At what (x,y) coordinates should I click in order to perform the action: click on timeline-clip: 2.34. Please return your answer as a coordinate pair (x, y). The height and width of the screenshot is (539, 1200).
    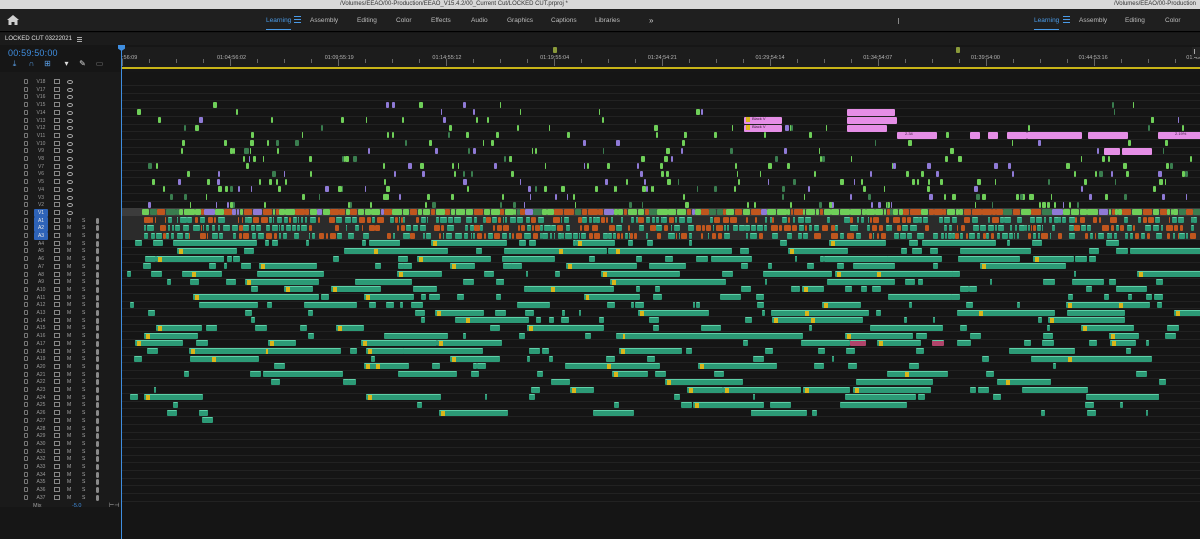
    Looking at the image, I should click on (917, 135).